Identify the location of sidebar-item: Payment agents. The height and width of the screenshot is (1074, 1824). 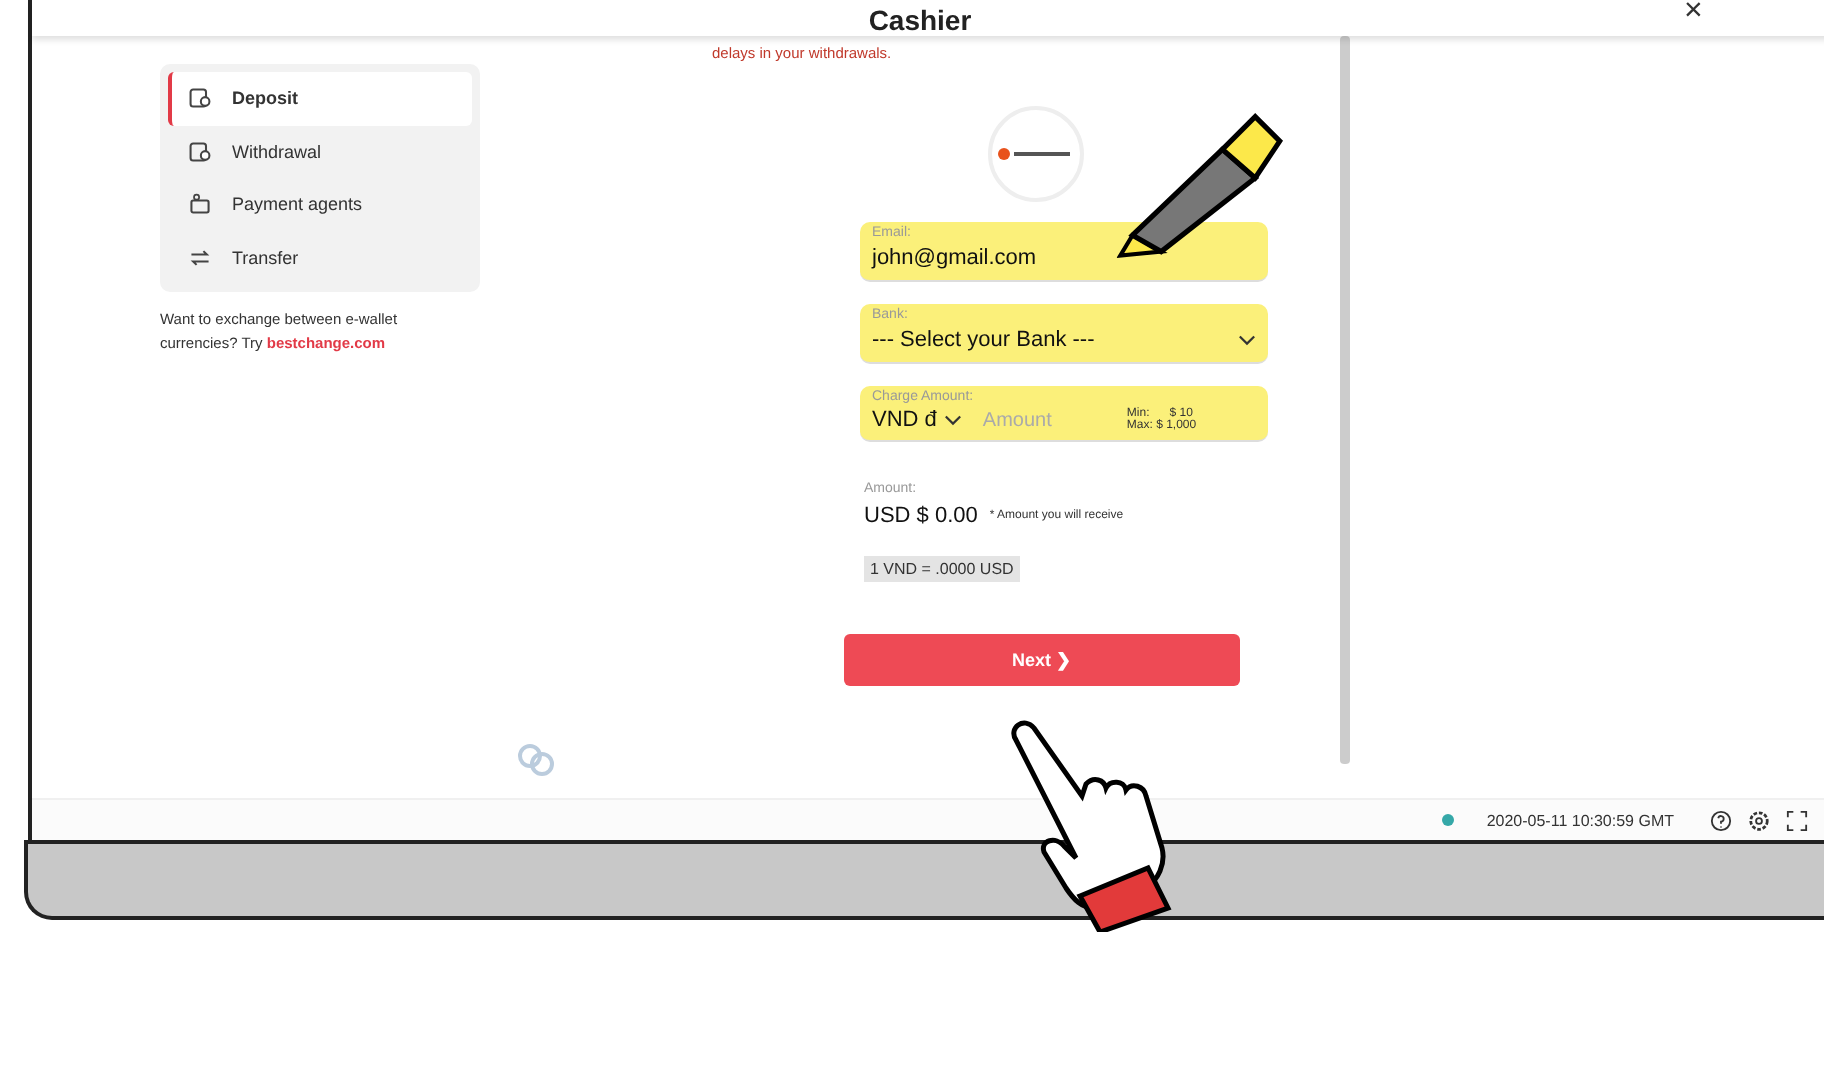
(320, 204).